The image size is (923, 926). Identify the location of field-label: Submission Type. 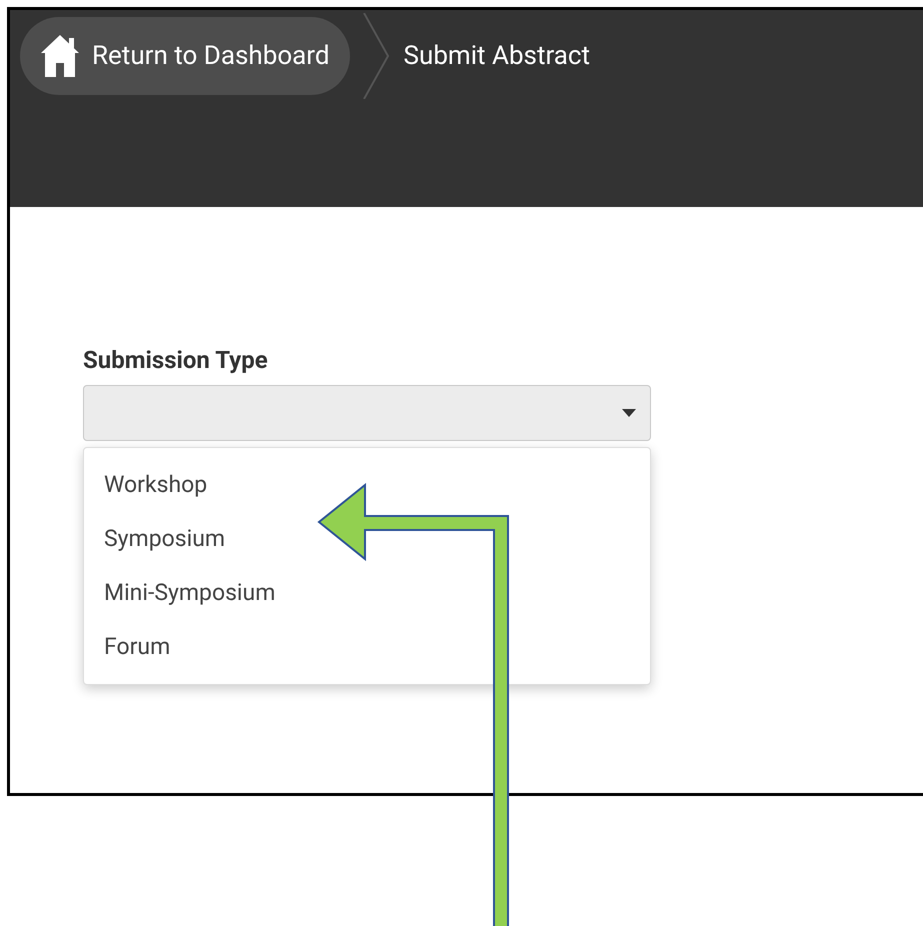
(176, 360).